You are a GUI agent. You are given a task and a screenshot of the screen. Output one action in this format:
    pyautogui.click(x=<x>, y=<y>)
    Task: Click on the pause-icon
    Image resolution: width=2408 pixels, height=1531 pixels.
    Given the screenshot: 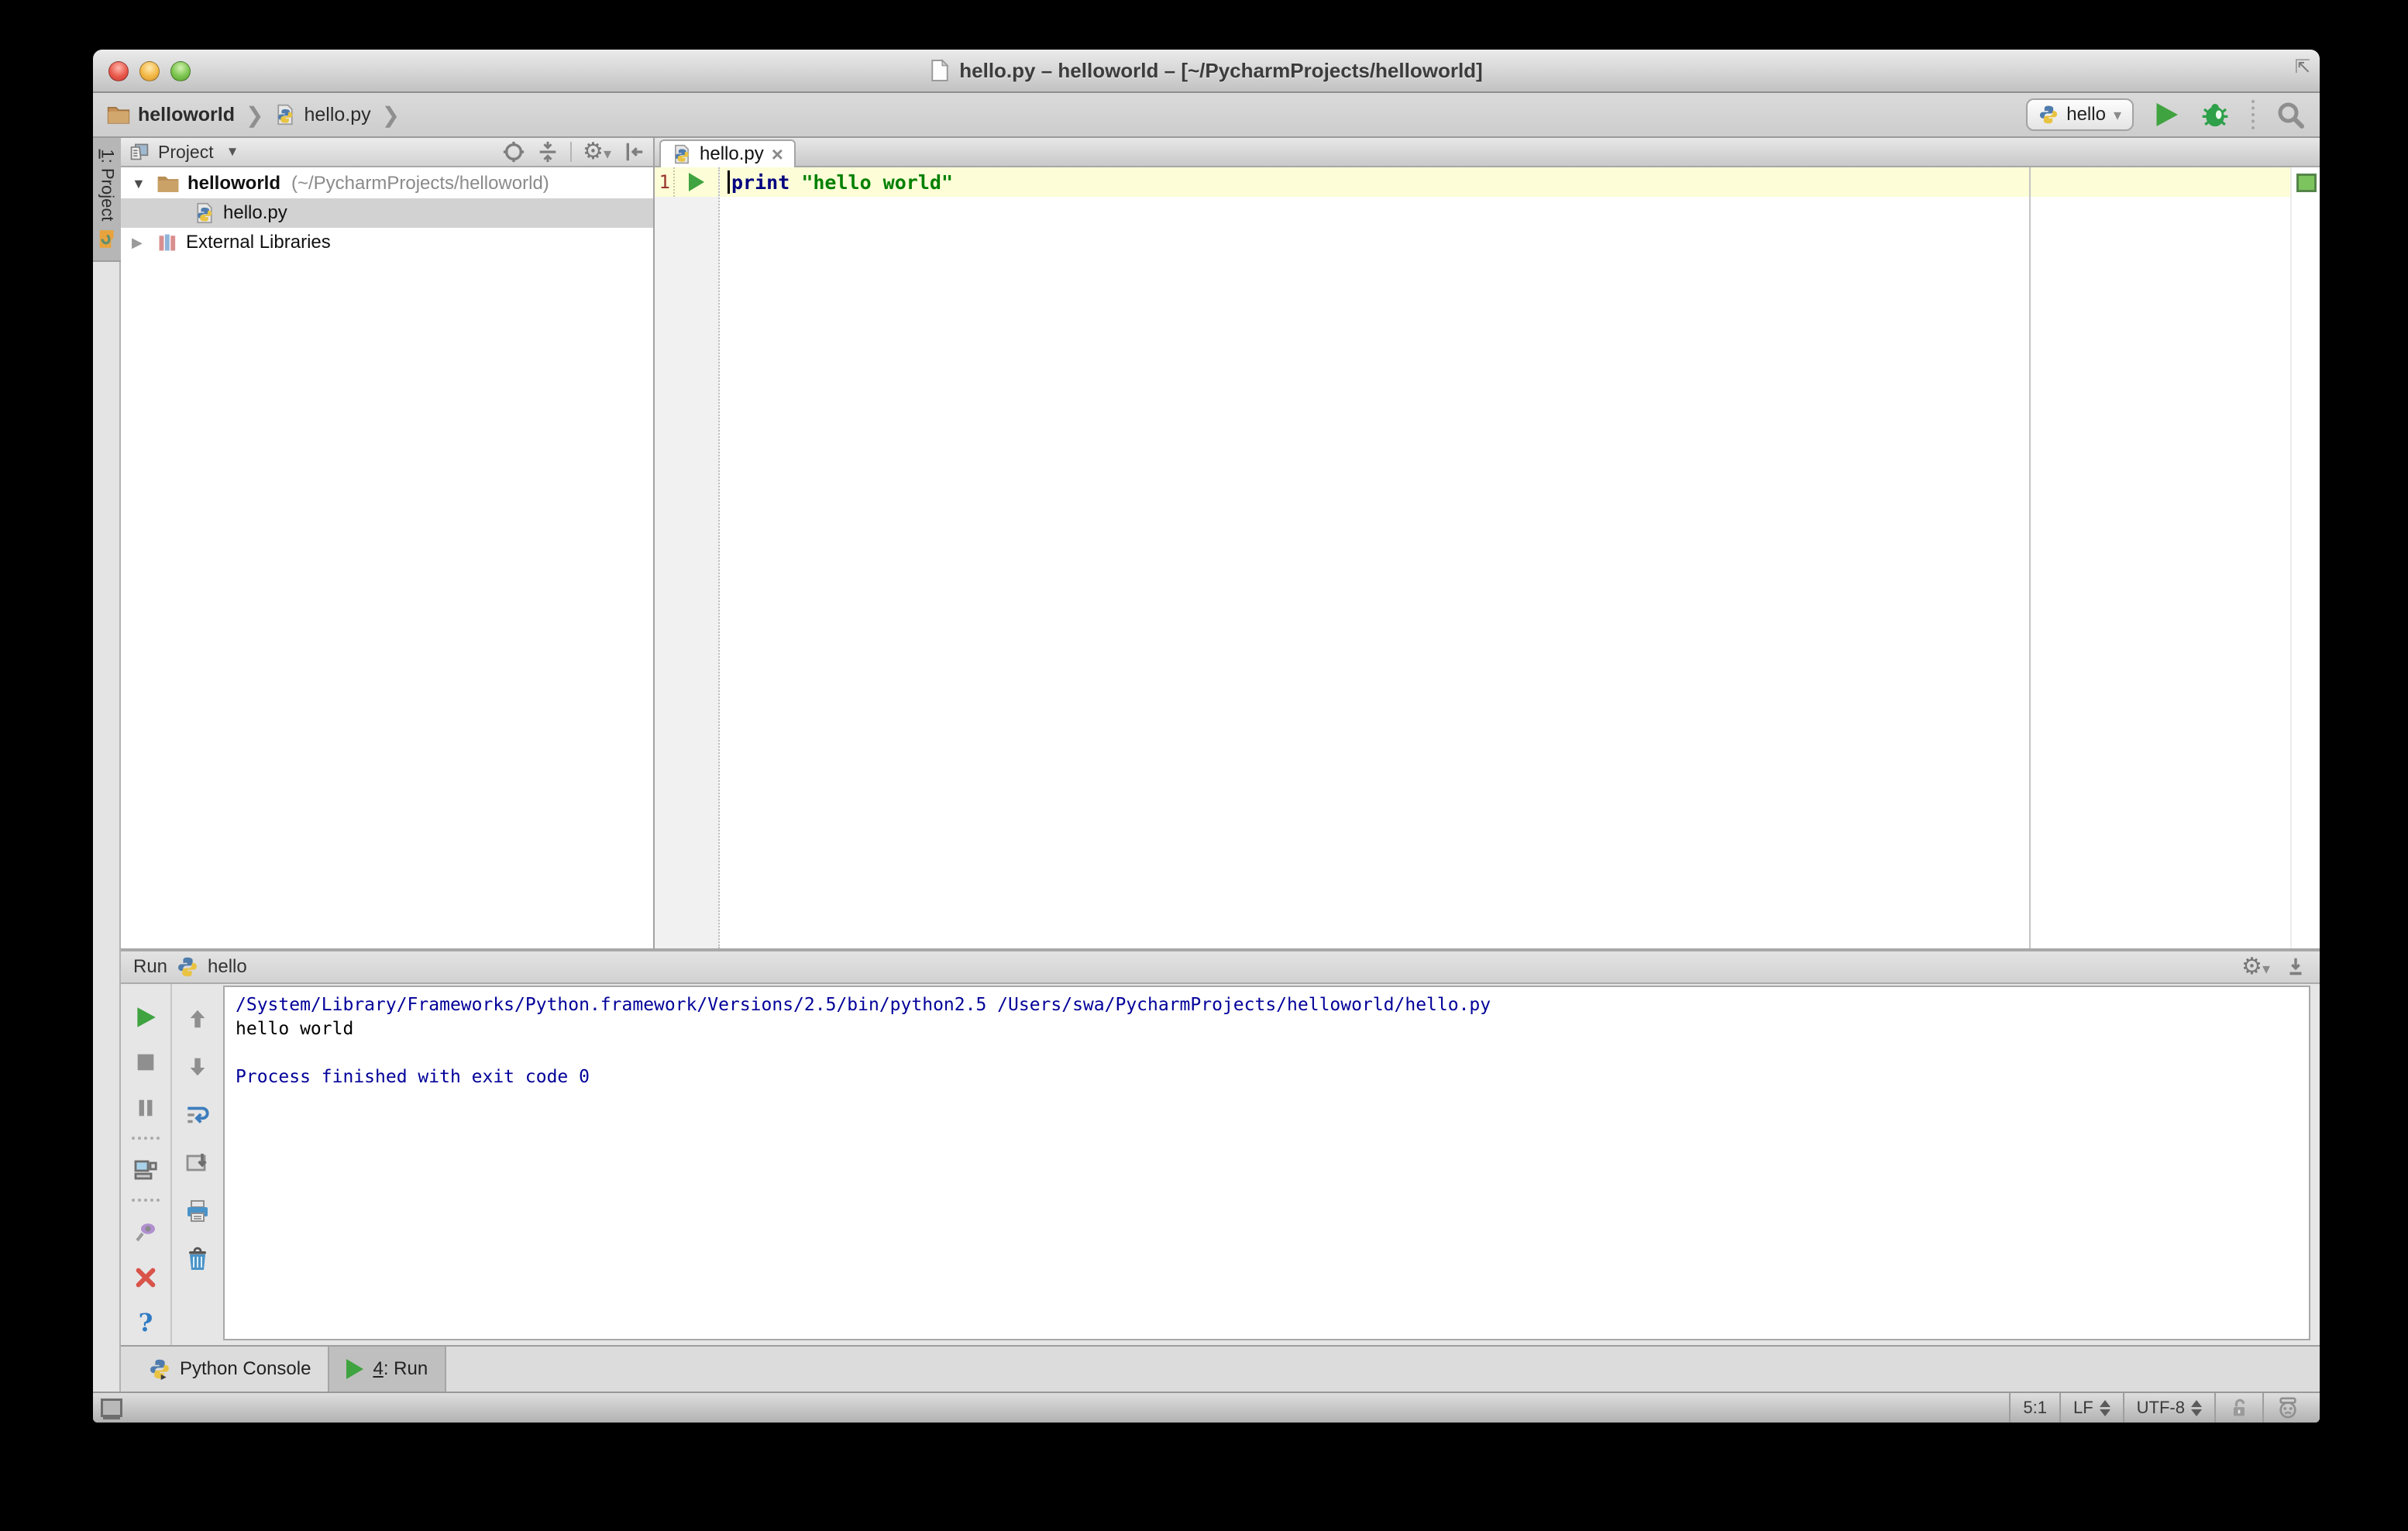 What is the action you would take?
    pyautogui.click(x=146, y=1107)
    